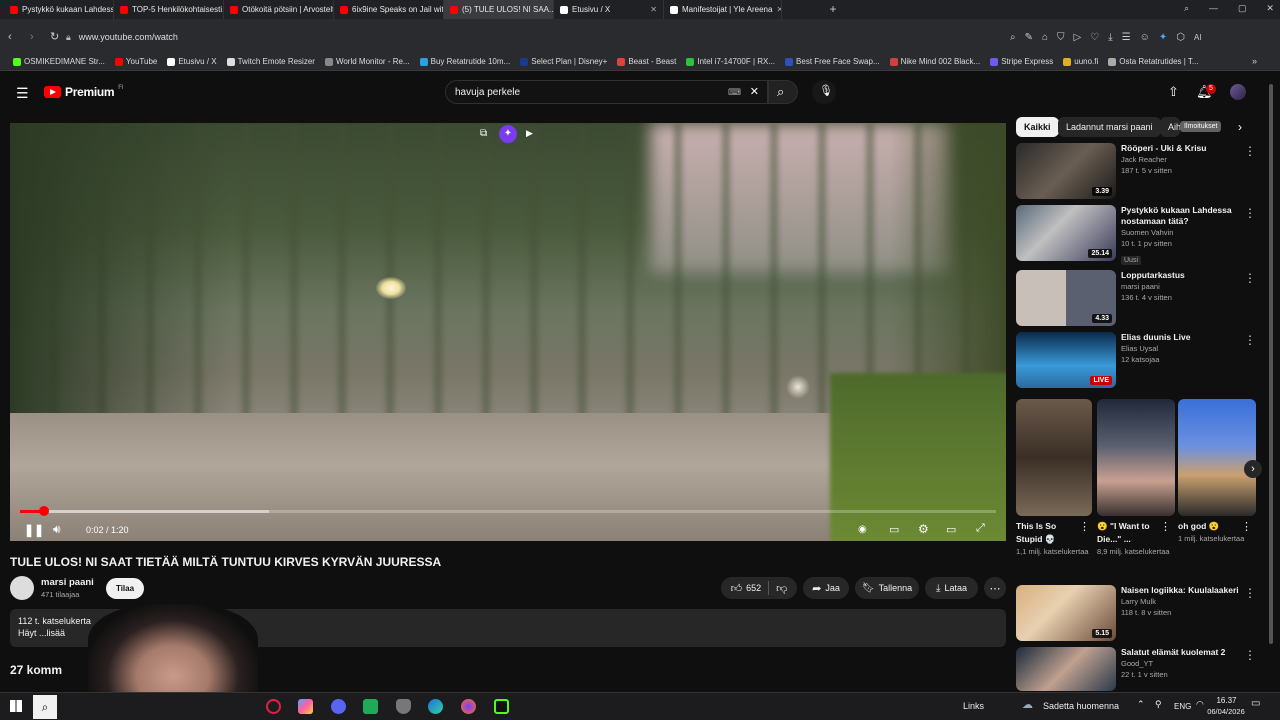 This screenshot has width=1280, height=720. I want to click on download-icon: ⤓, so click(1110, 37).